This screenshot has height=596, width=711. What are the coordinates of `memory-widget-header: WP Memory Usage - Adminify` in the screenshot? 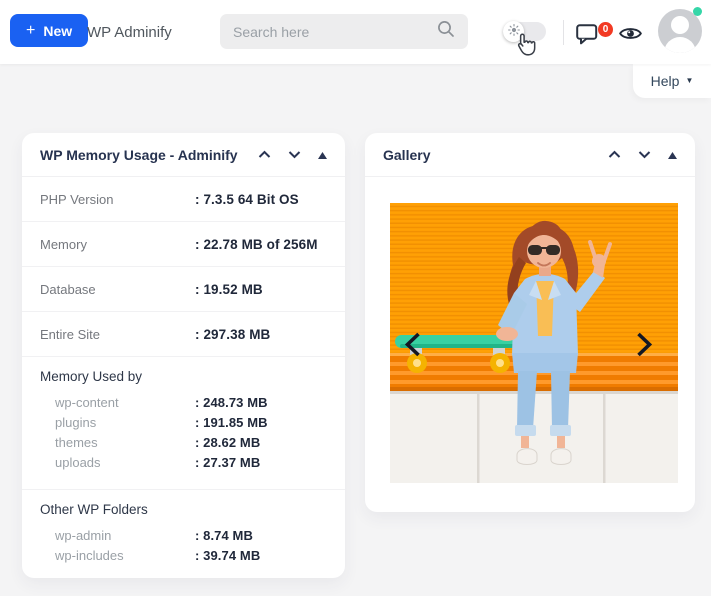 It's located at (183, 155).